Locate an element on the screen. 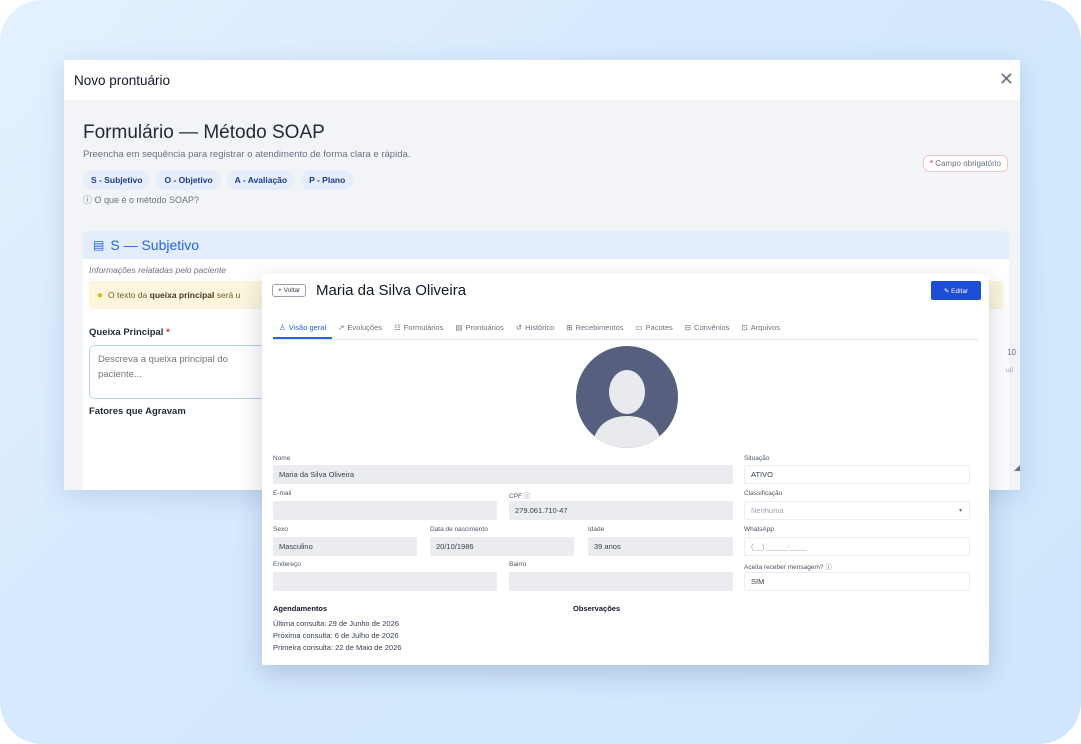 This screenshot has height=744, width=1081. soap-help-link: ⓘ O que é o método SOAP? is located at coordinates (141, 199).